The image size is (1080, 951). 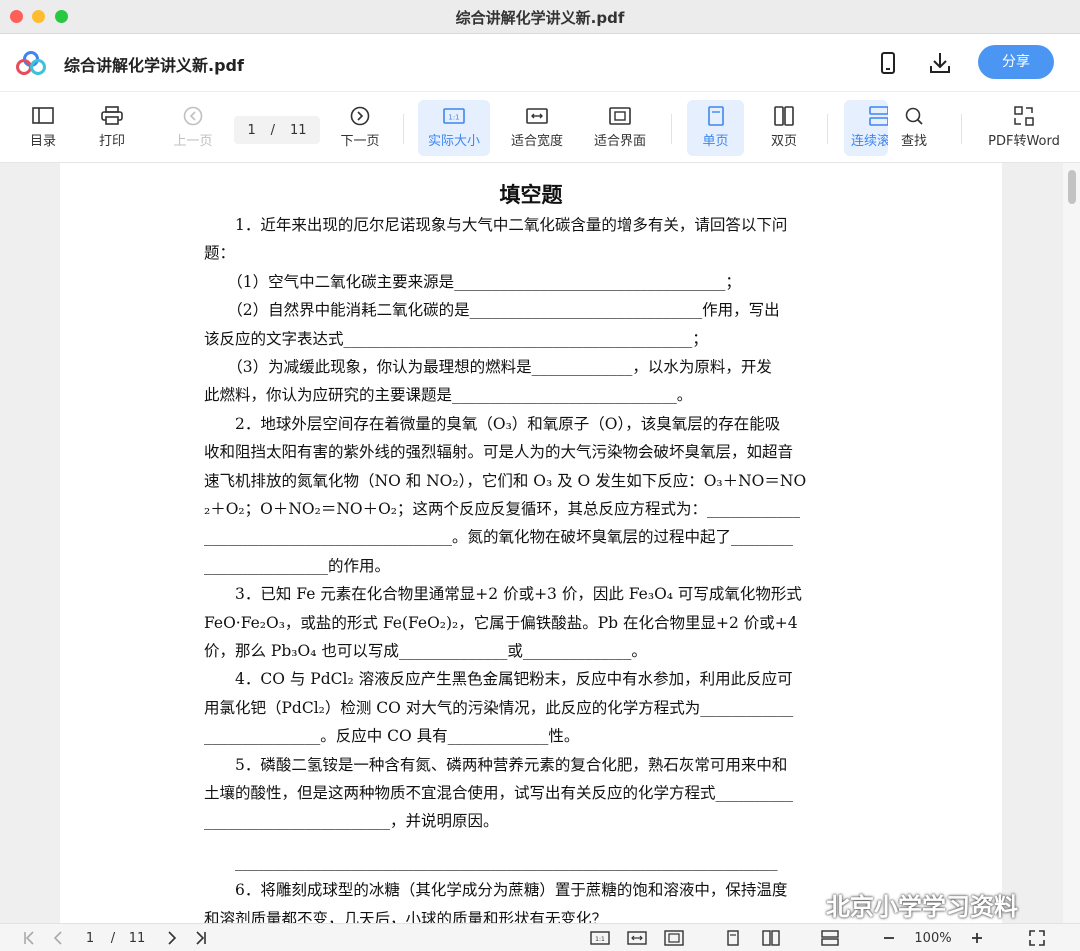 I want to click on document-text-line: 和溶剂质量都不变，几天后，小球的质量和形状有无变化？, so click(x=406, y=916).